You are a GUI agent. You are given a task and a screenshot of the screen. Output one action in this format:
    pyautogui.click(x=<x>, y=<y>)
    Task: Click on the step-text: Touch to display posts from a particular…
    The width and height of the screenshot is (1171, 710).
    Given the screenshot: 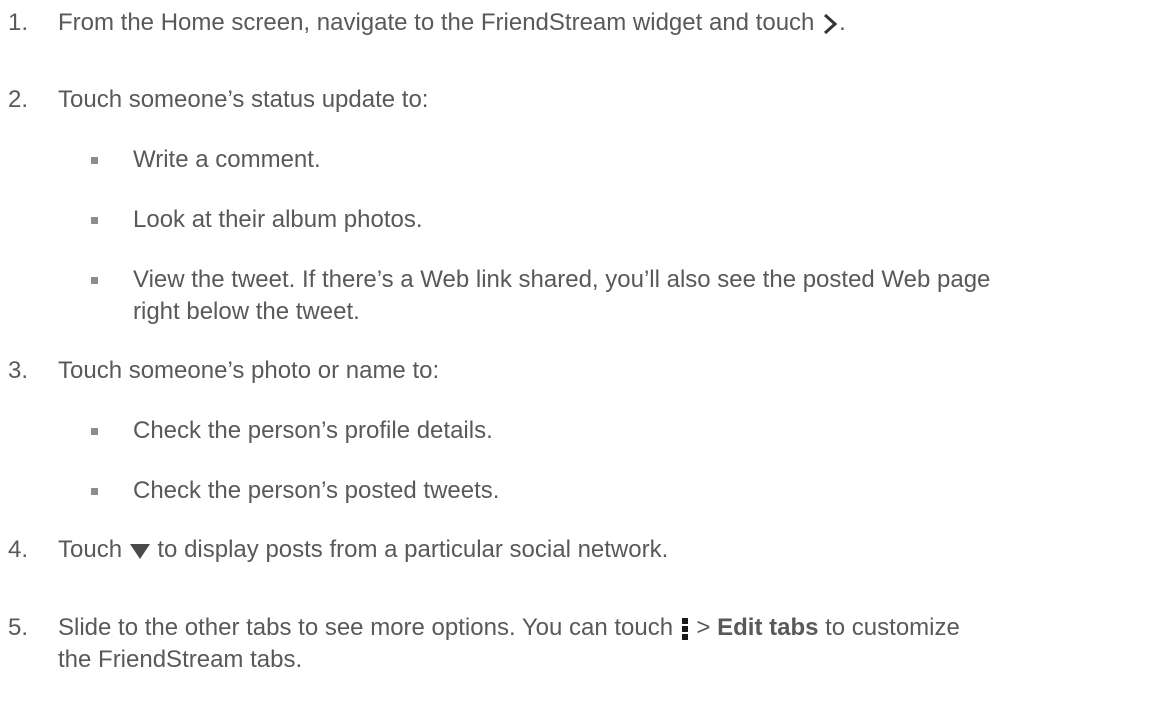 What is the action you would take?
    pyautogui.click(x=363, y=550)
    